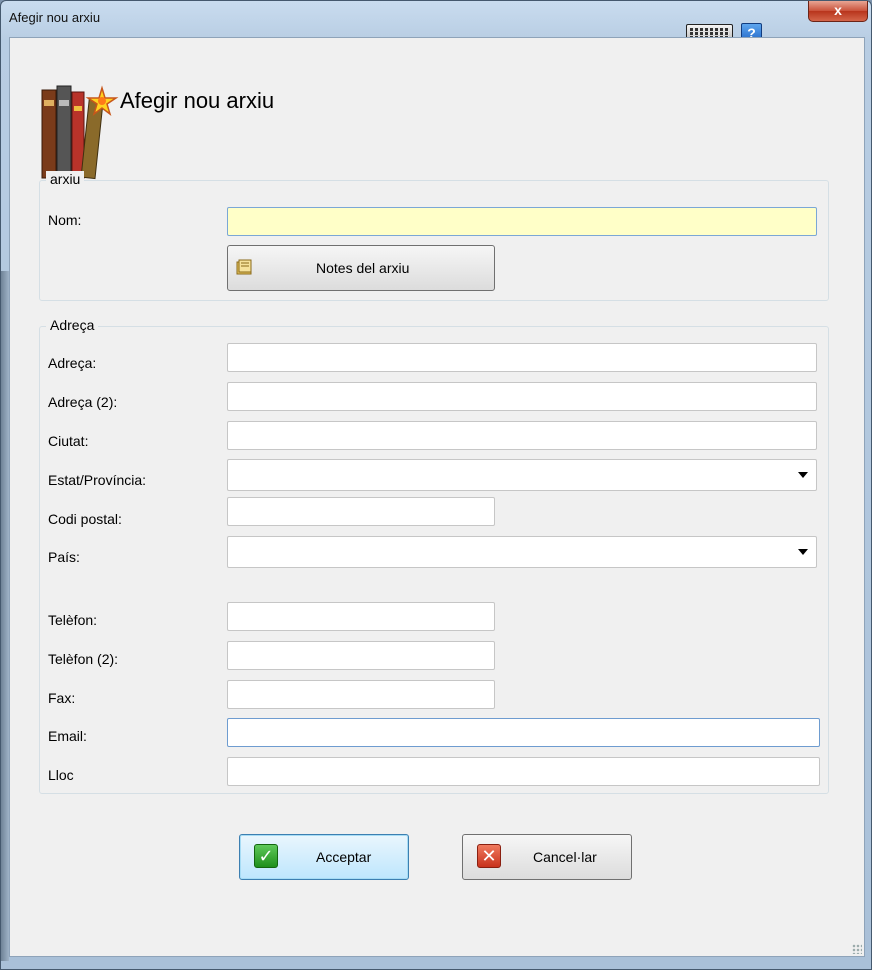 Image resolution: width=872 pixels, height=970 pixels. What do you see at coordinates (361, 616) in the screenshot?
I see `telefon-input` at bounding box center [361, 616].